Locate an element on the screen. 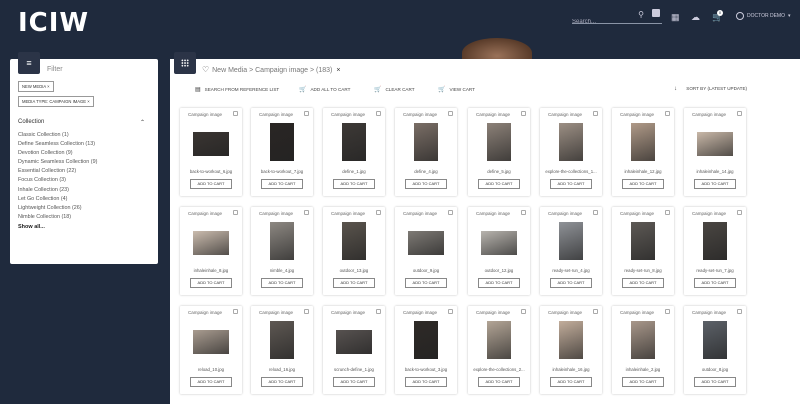 This screenshot has height=404, width=800. breadcrumb-text: New Media > Campaign image > (183) is located at coordinates (272, 70).